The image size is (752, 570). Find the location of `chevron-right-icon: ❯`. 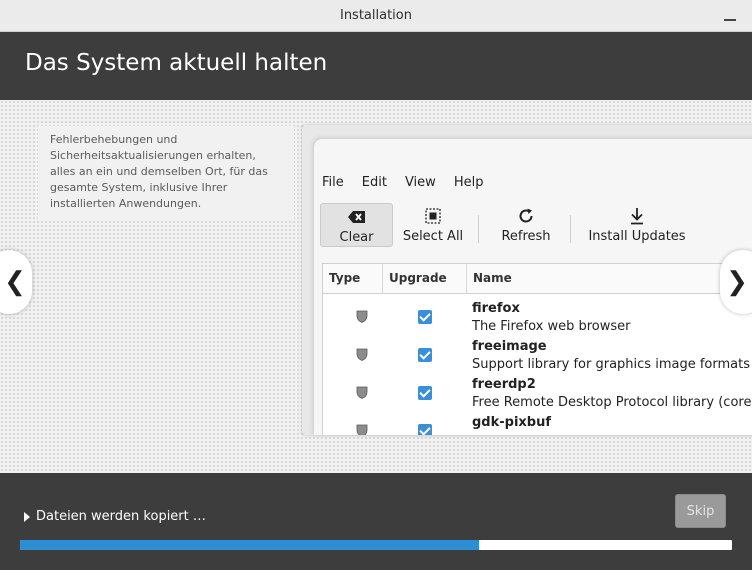

chevron-right-icon: ❯ is located at coordinates (737, 282).